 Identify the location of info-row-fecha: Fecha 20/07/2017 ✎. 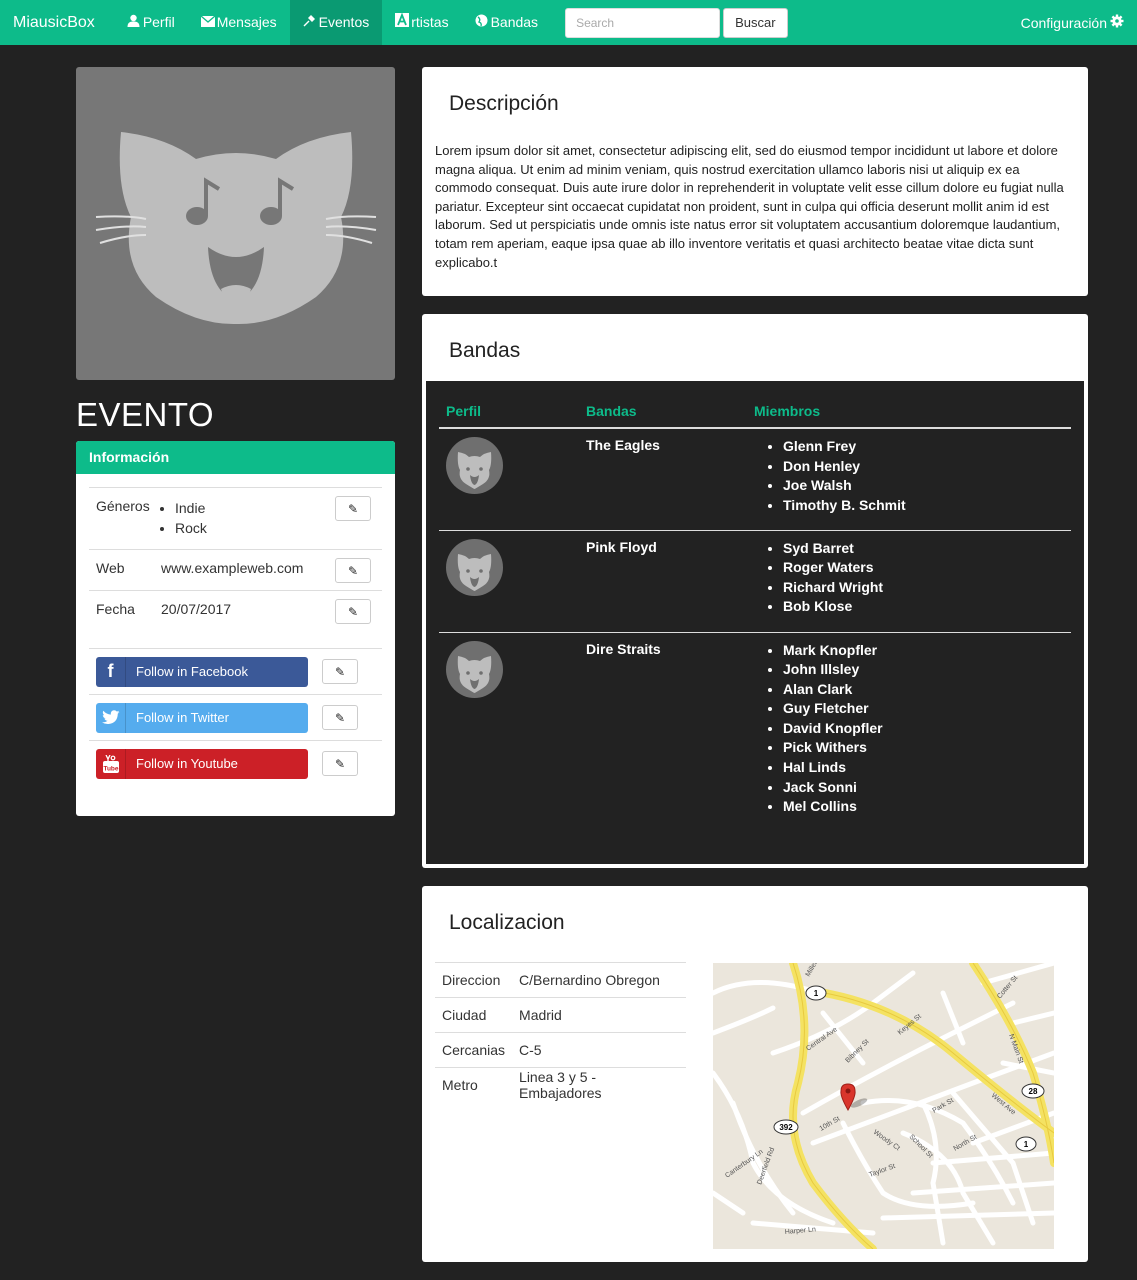
(235, 619).